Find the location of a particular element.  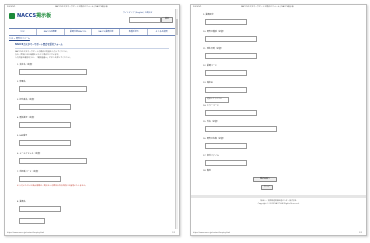

label-terminal-id: 13. 端末ID is located at coordinates (208, 83).